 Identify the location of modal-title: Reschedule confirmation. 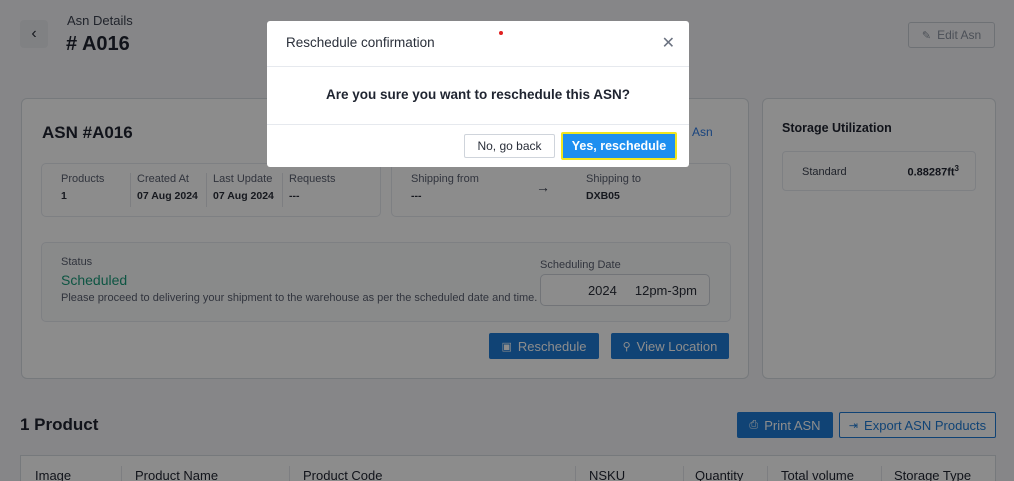
(360, 42).